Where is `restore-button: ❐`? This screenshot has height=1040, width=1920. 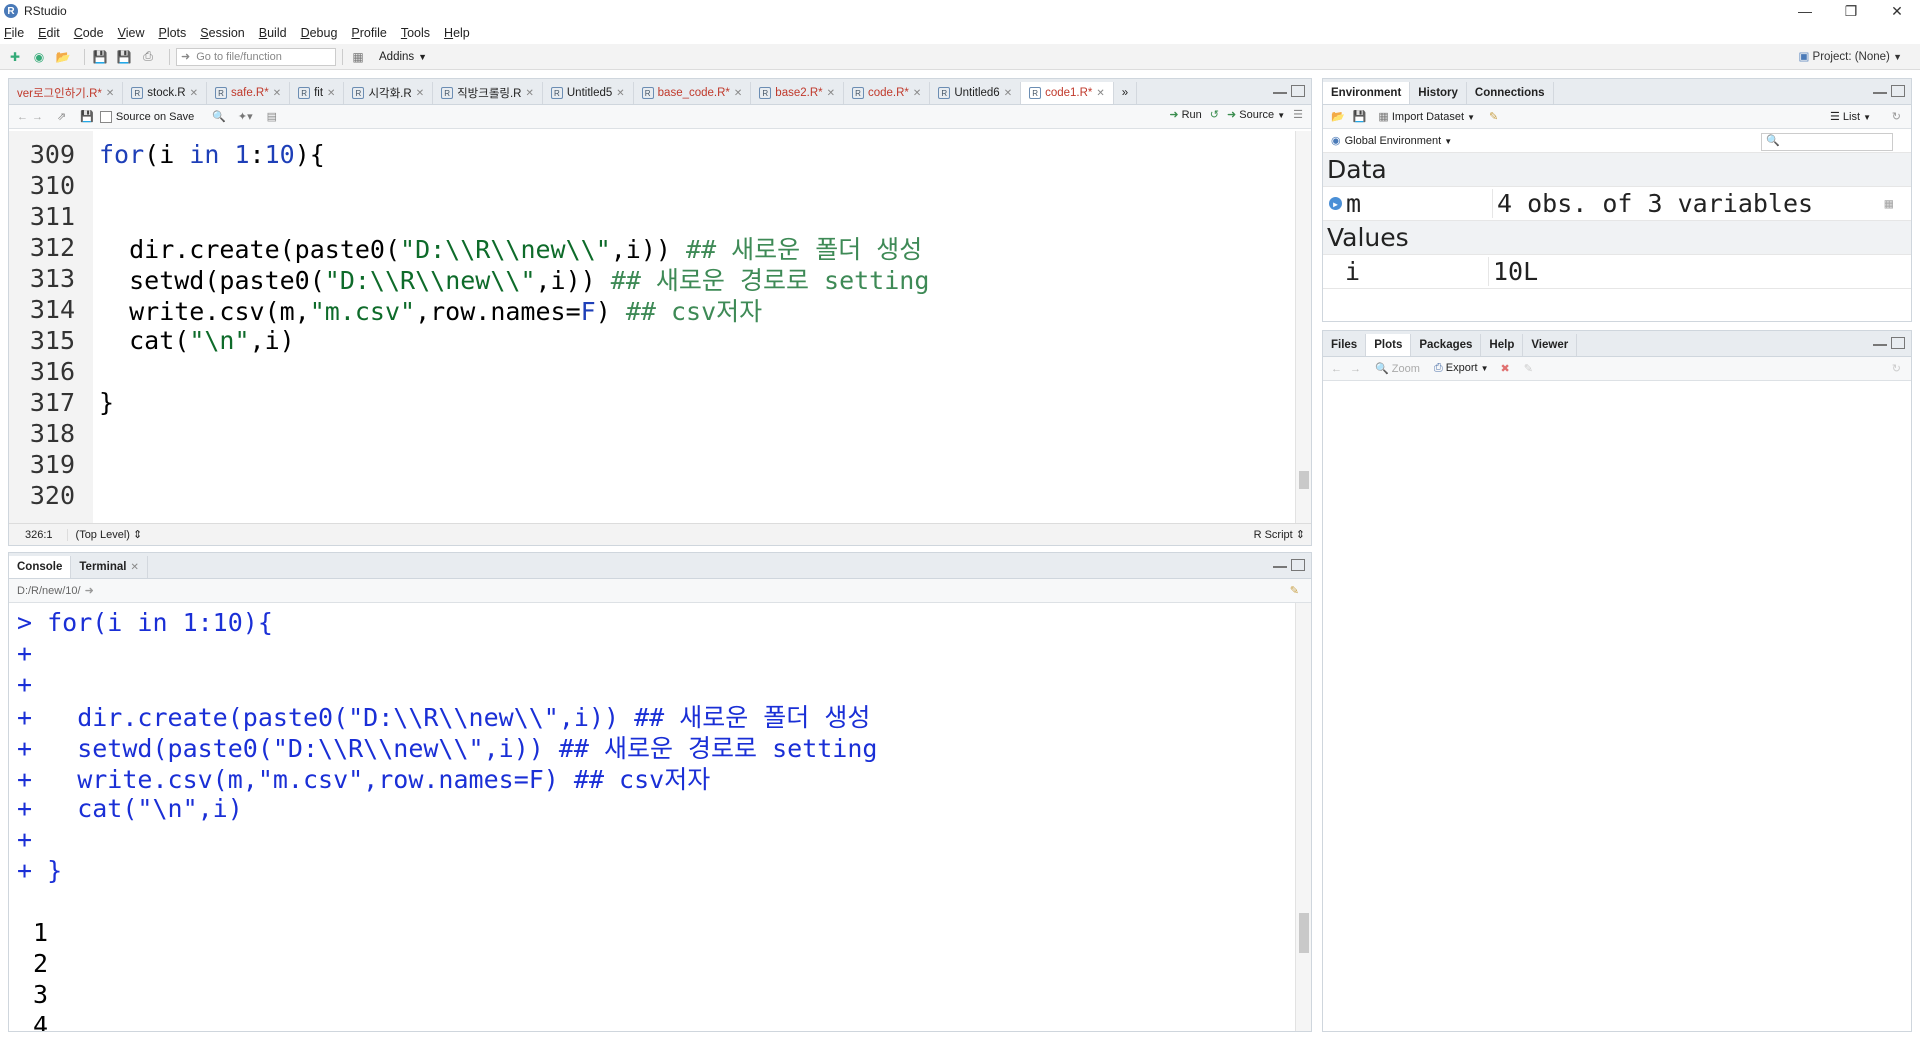
restore-button: ❐ is located at coordinates (1851, 11).